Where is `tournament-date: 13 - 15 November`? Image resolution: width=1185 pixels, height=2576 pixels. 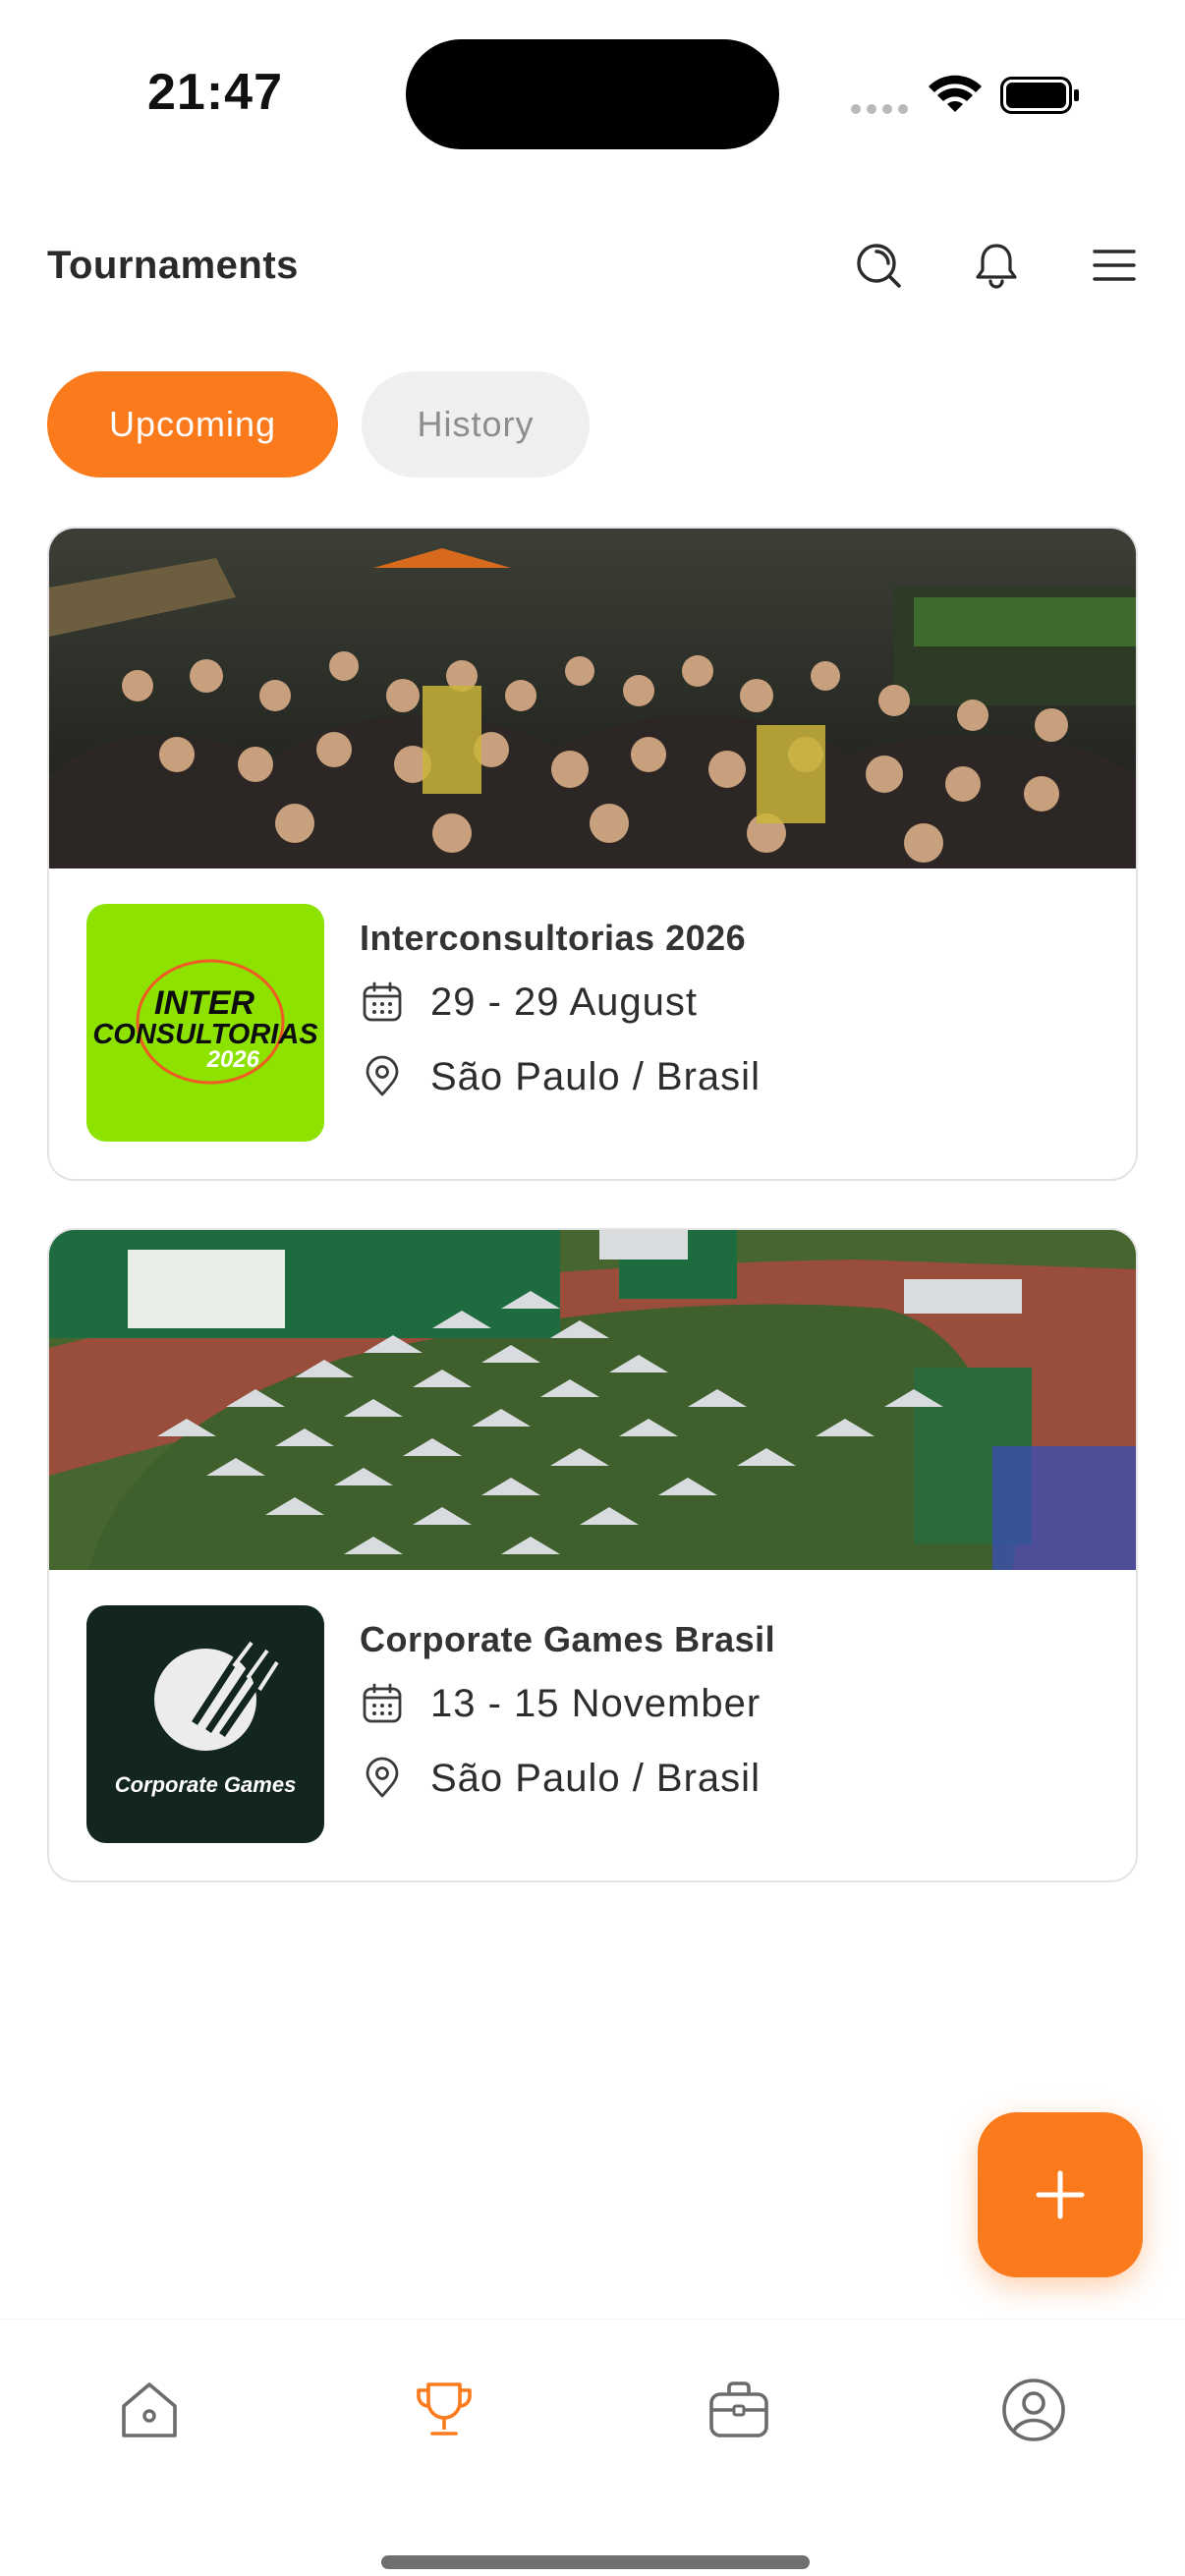
tournament-date: 13 - 15 November is located at coordinates (561, 1703).